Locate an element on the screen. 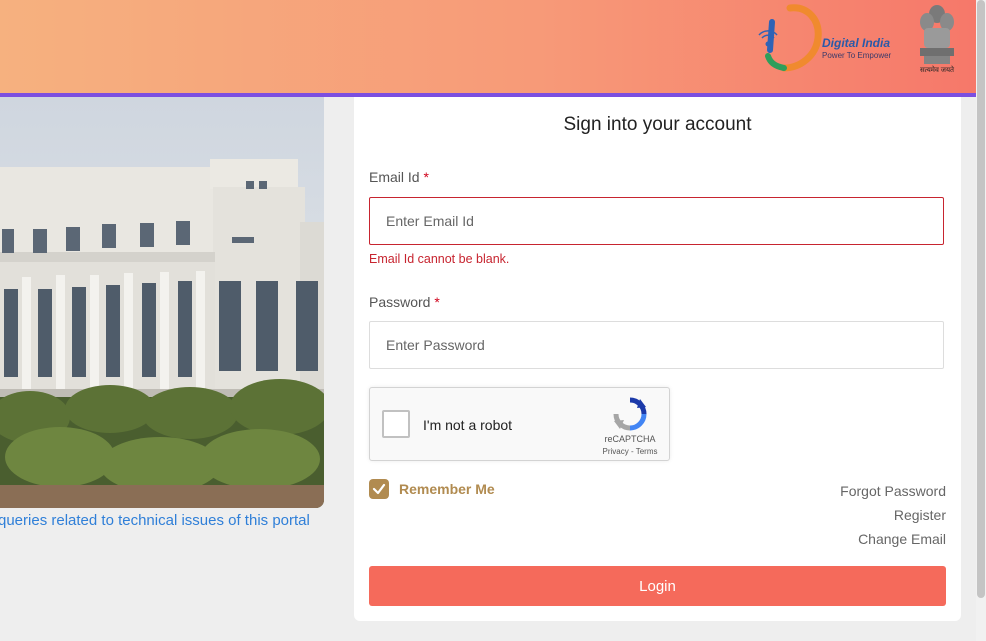 The height and width of the screenshot is (641, 986). email-required-mark: * is located at coordinates (426, 177).